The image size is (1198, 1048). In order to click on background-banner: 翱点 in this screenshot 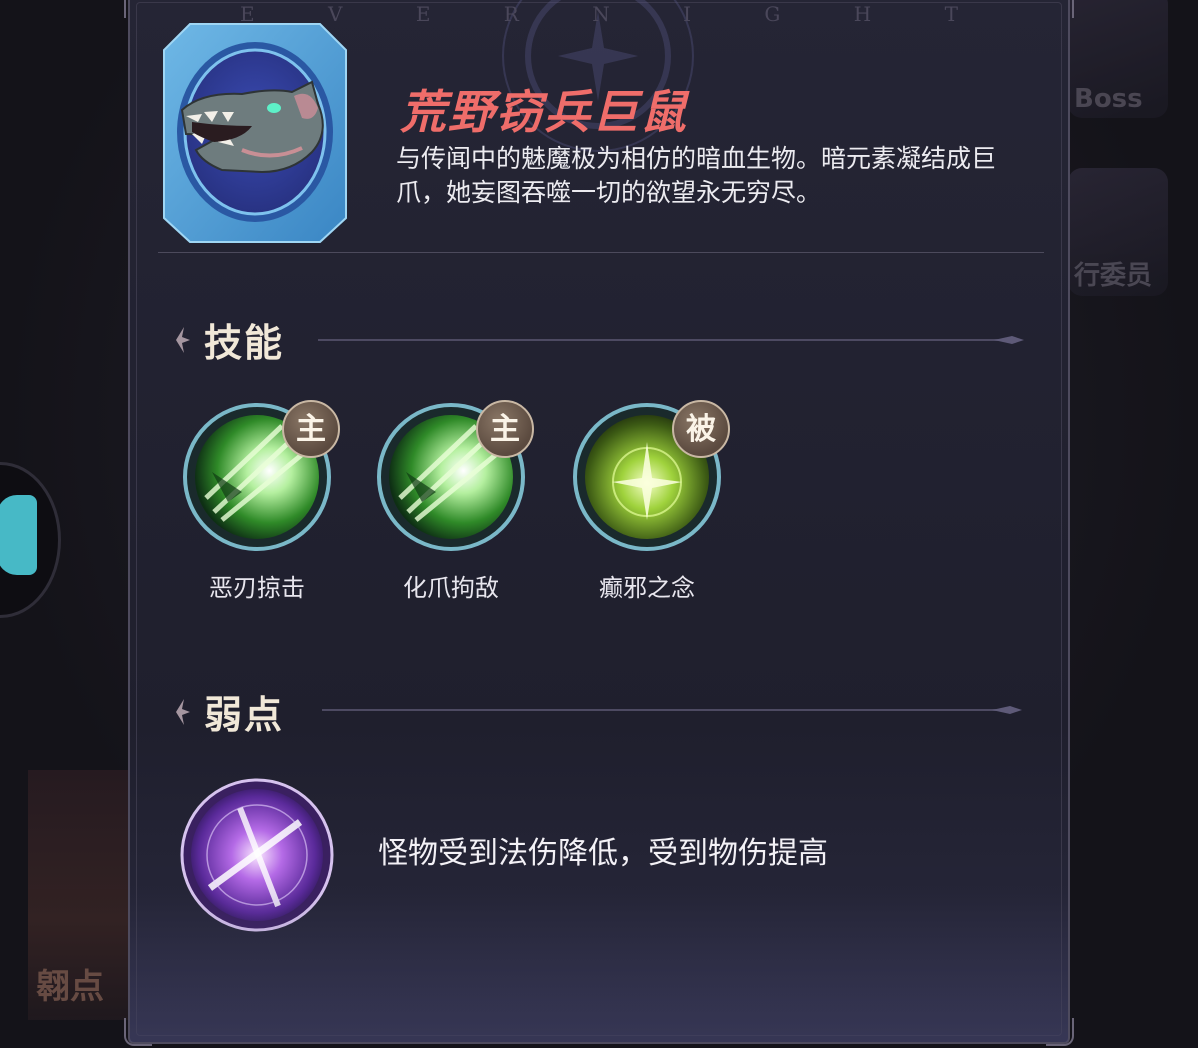, I will do `click(78, 895)`.